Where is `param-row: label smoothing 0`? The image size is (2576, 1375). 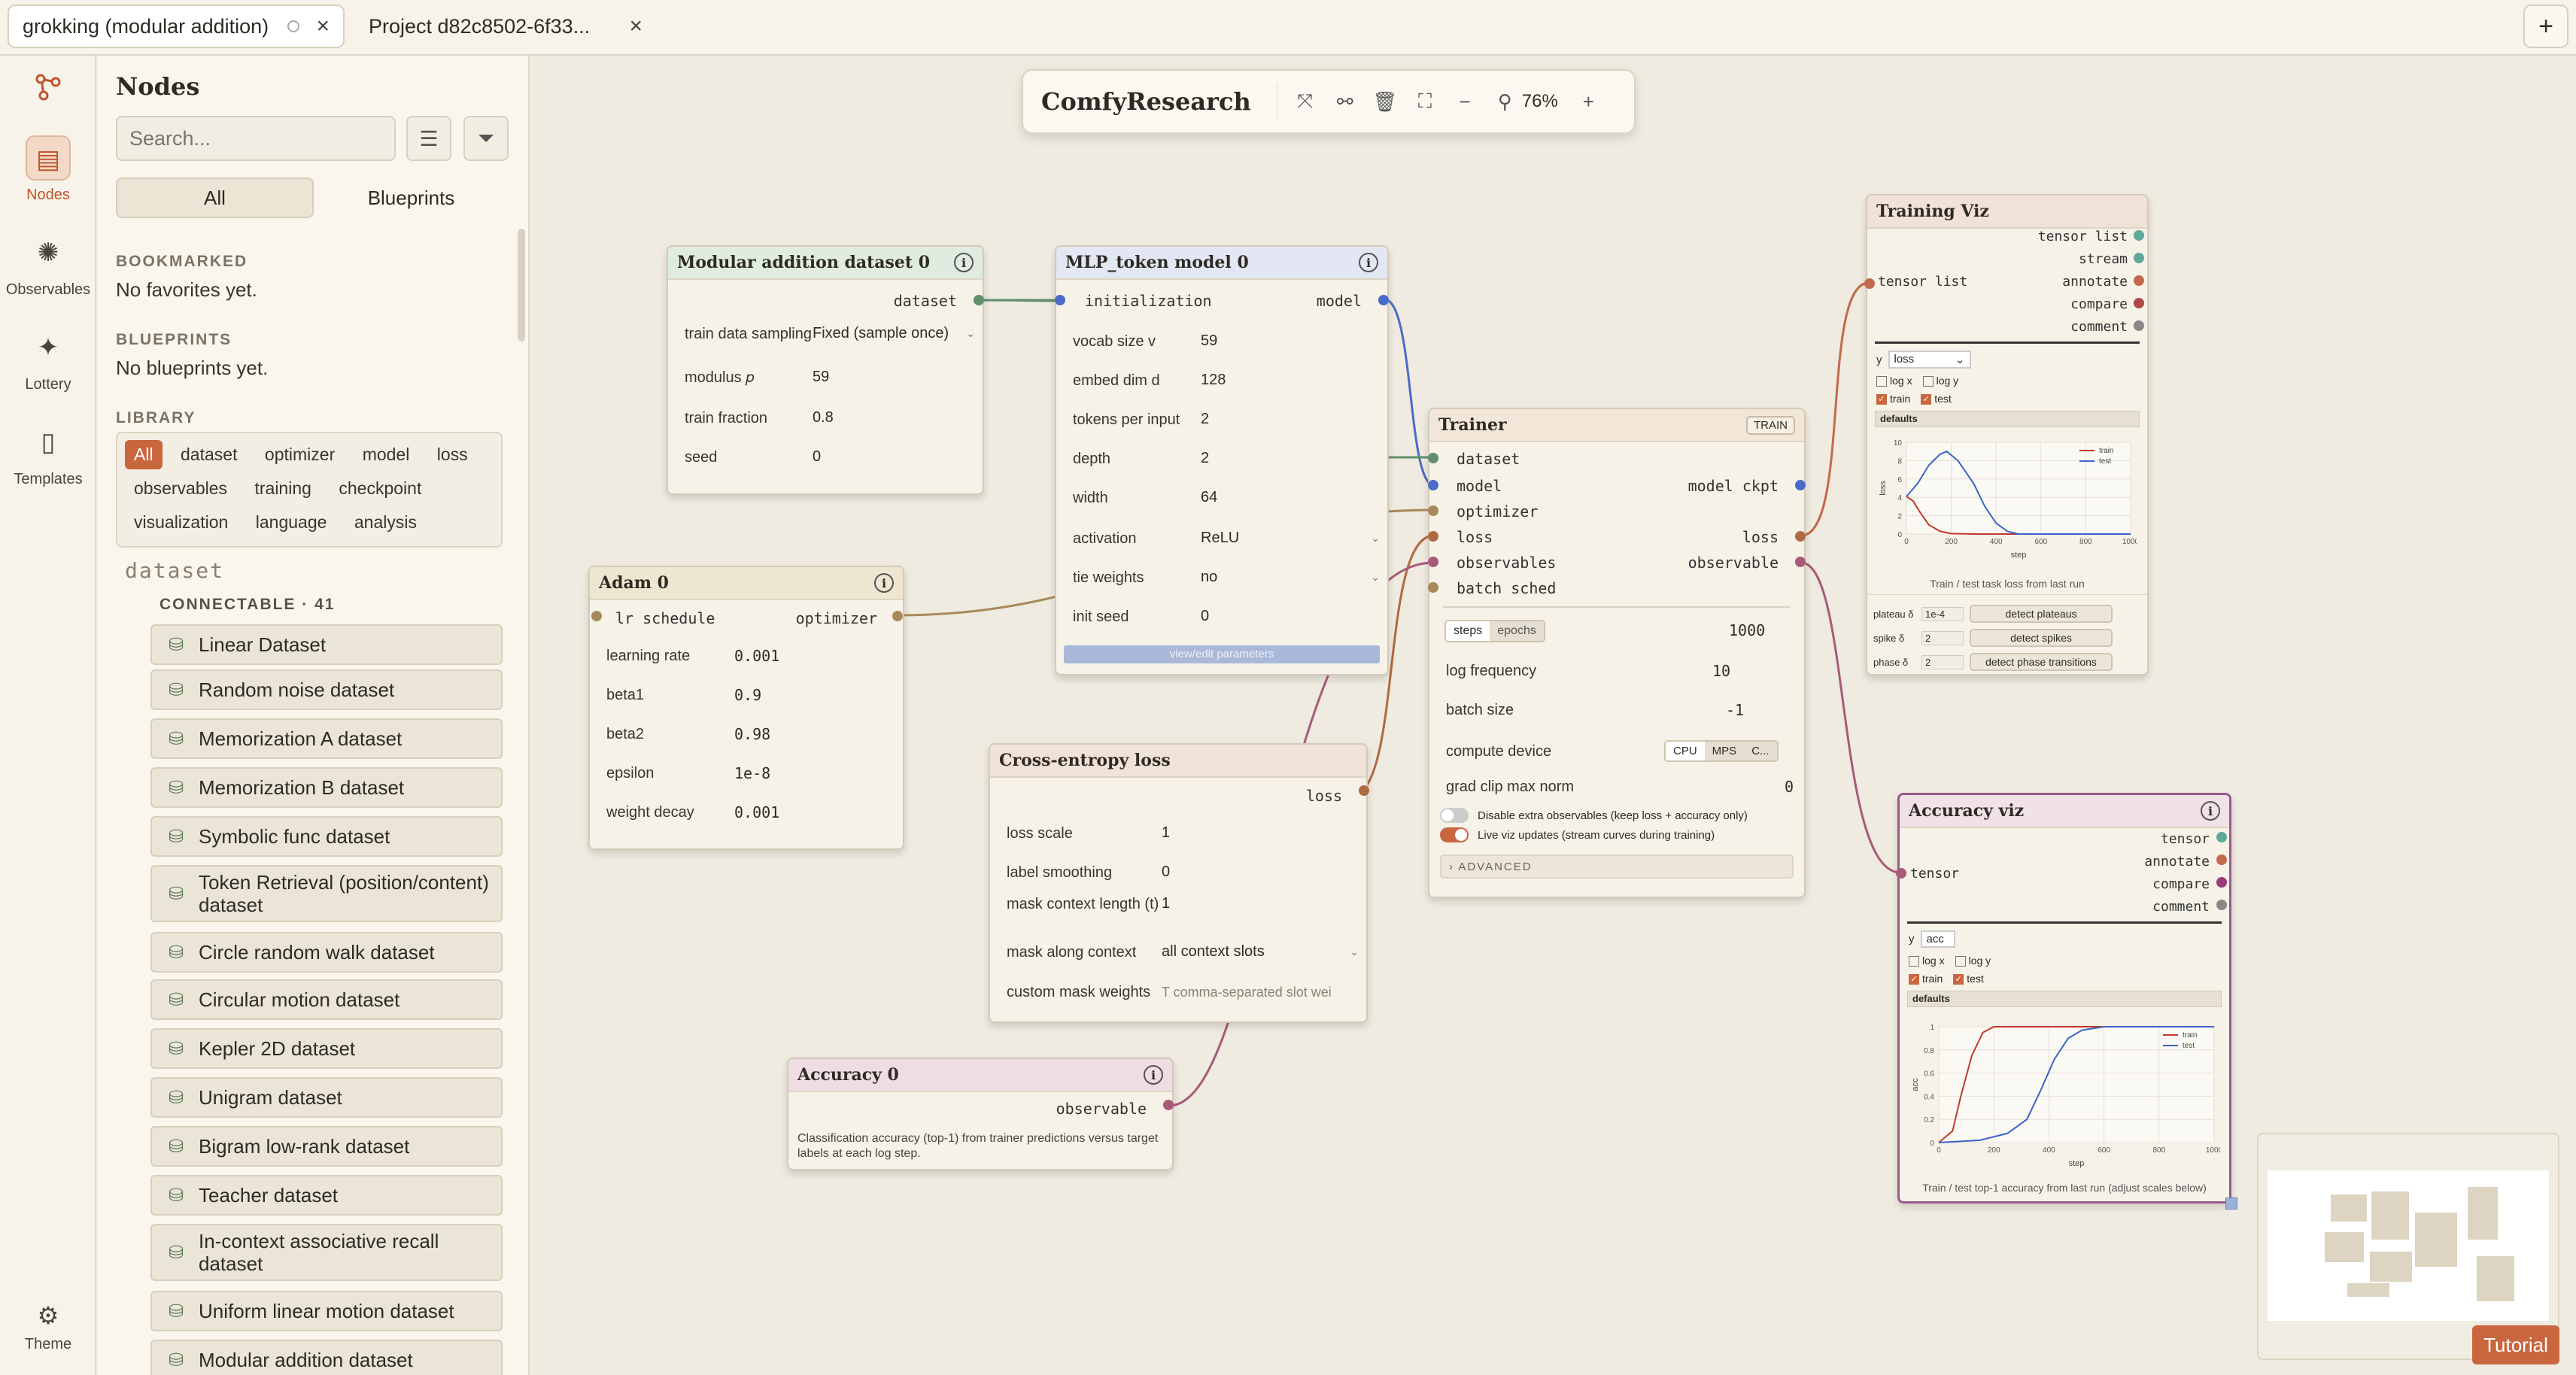
param-row: label smoothing 0 is located at coordinates (1183, 872).